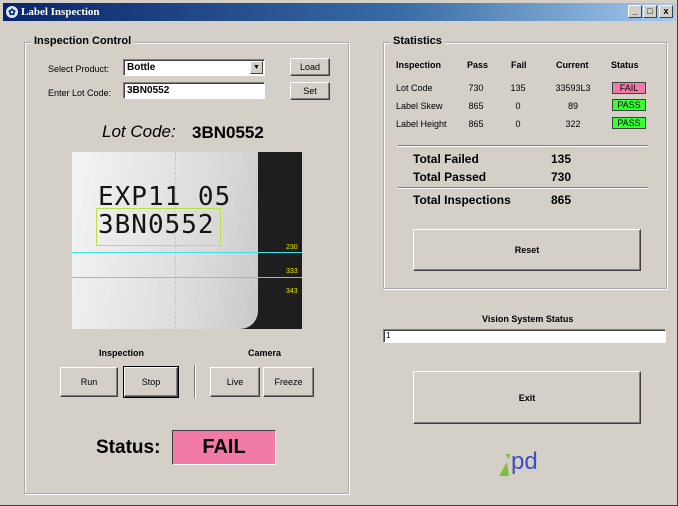  Describe the element at coordinates (625, 65) in the screenshot. I see `stats-header-status: Status` at that location.